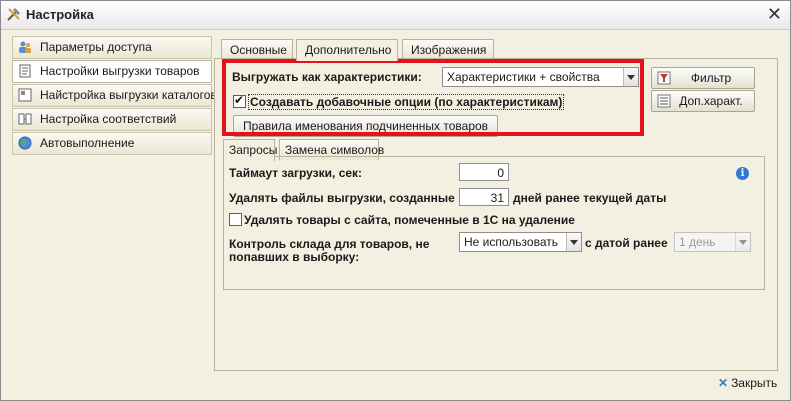 The image size is (791, 401). I want to click on sidebar-item-mapping: Настройка соответствий, so click(112, 119).